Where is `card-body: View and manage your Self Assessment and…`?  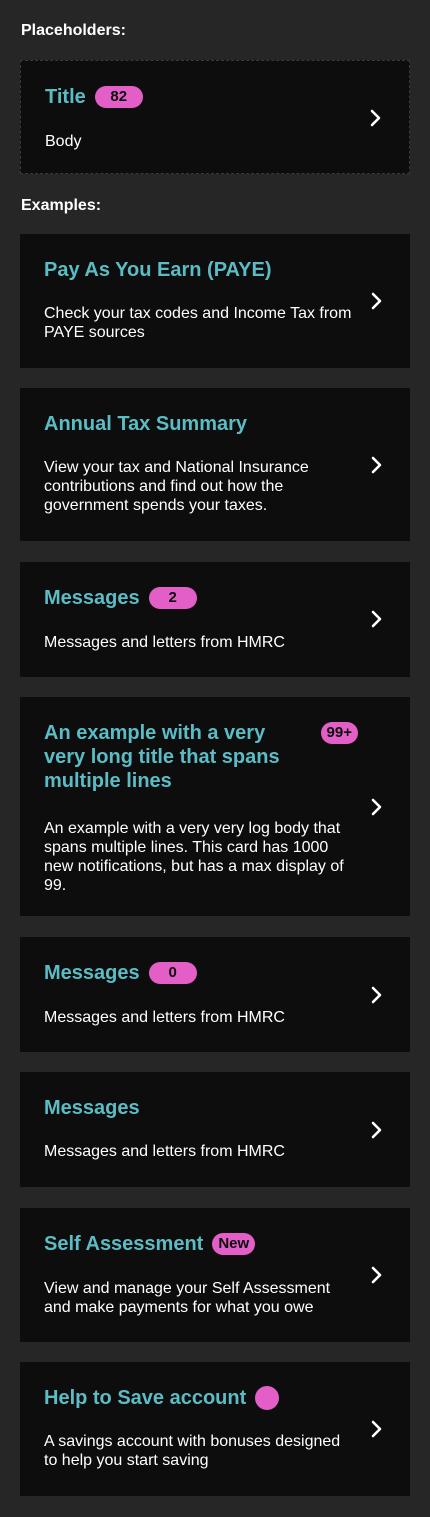 card-body: View and manage your Self Assessment and… is located at coordinates (187, 1298).